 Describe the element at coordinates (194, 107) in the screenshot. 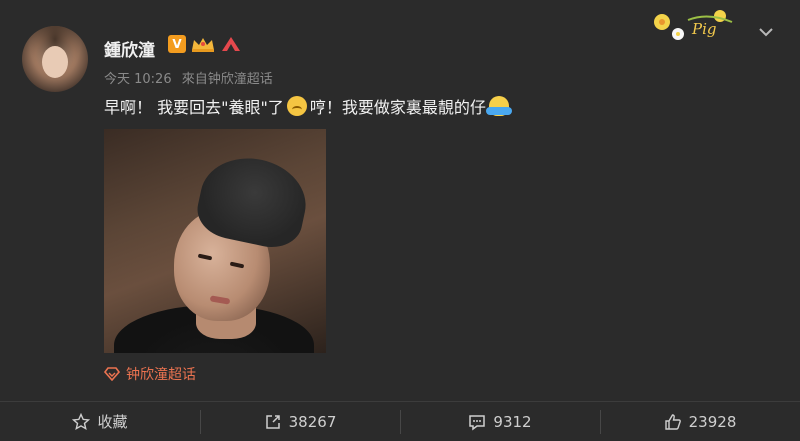

I see `post-text-part1: 早啊！ 我要回去"養眼"了` at that location.